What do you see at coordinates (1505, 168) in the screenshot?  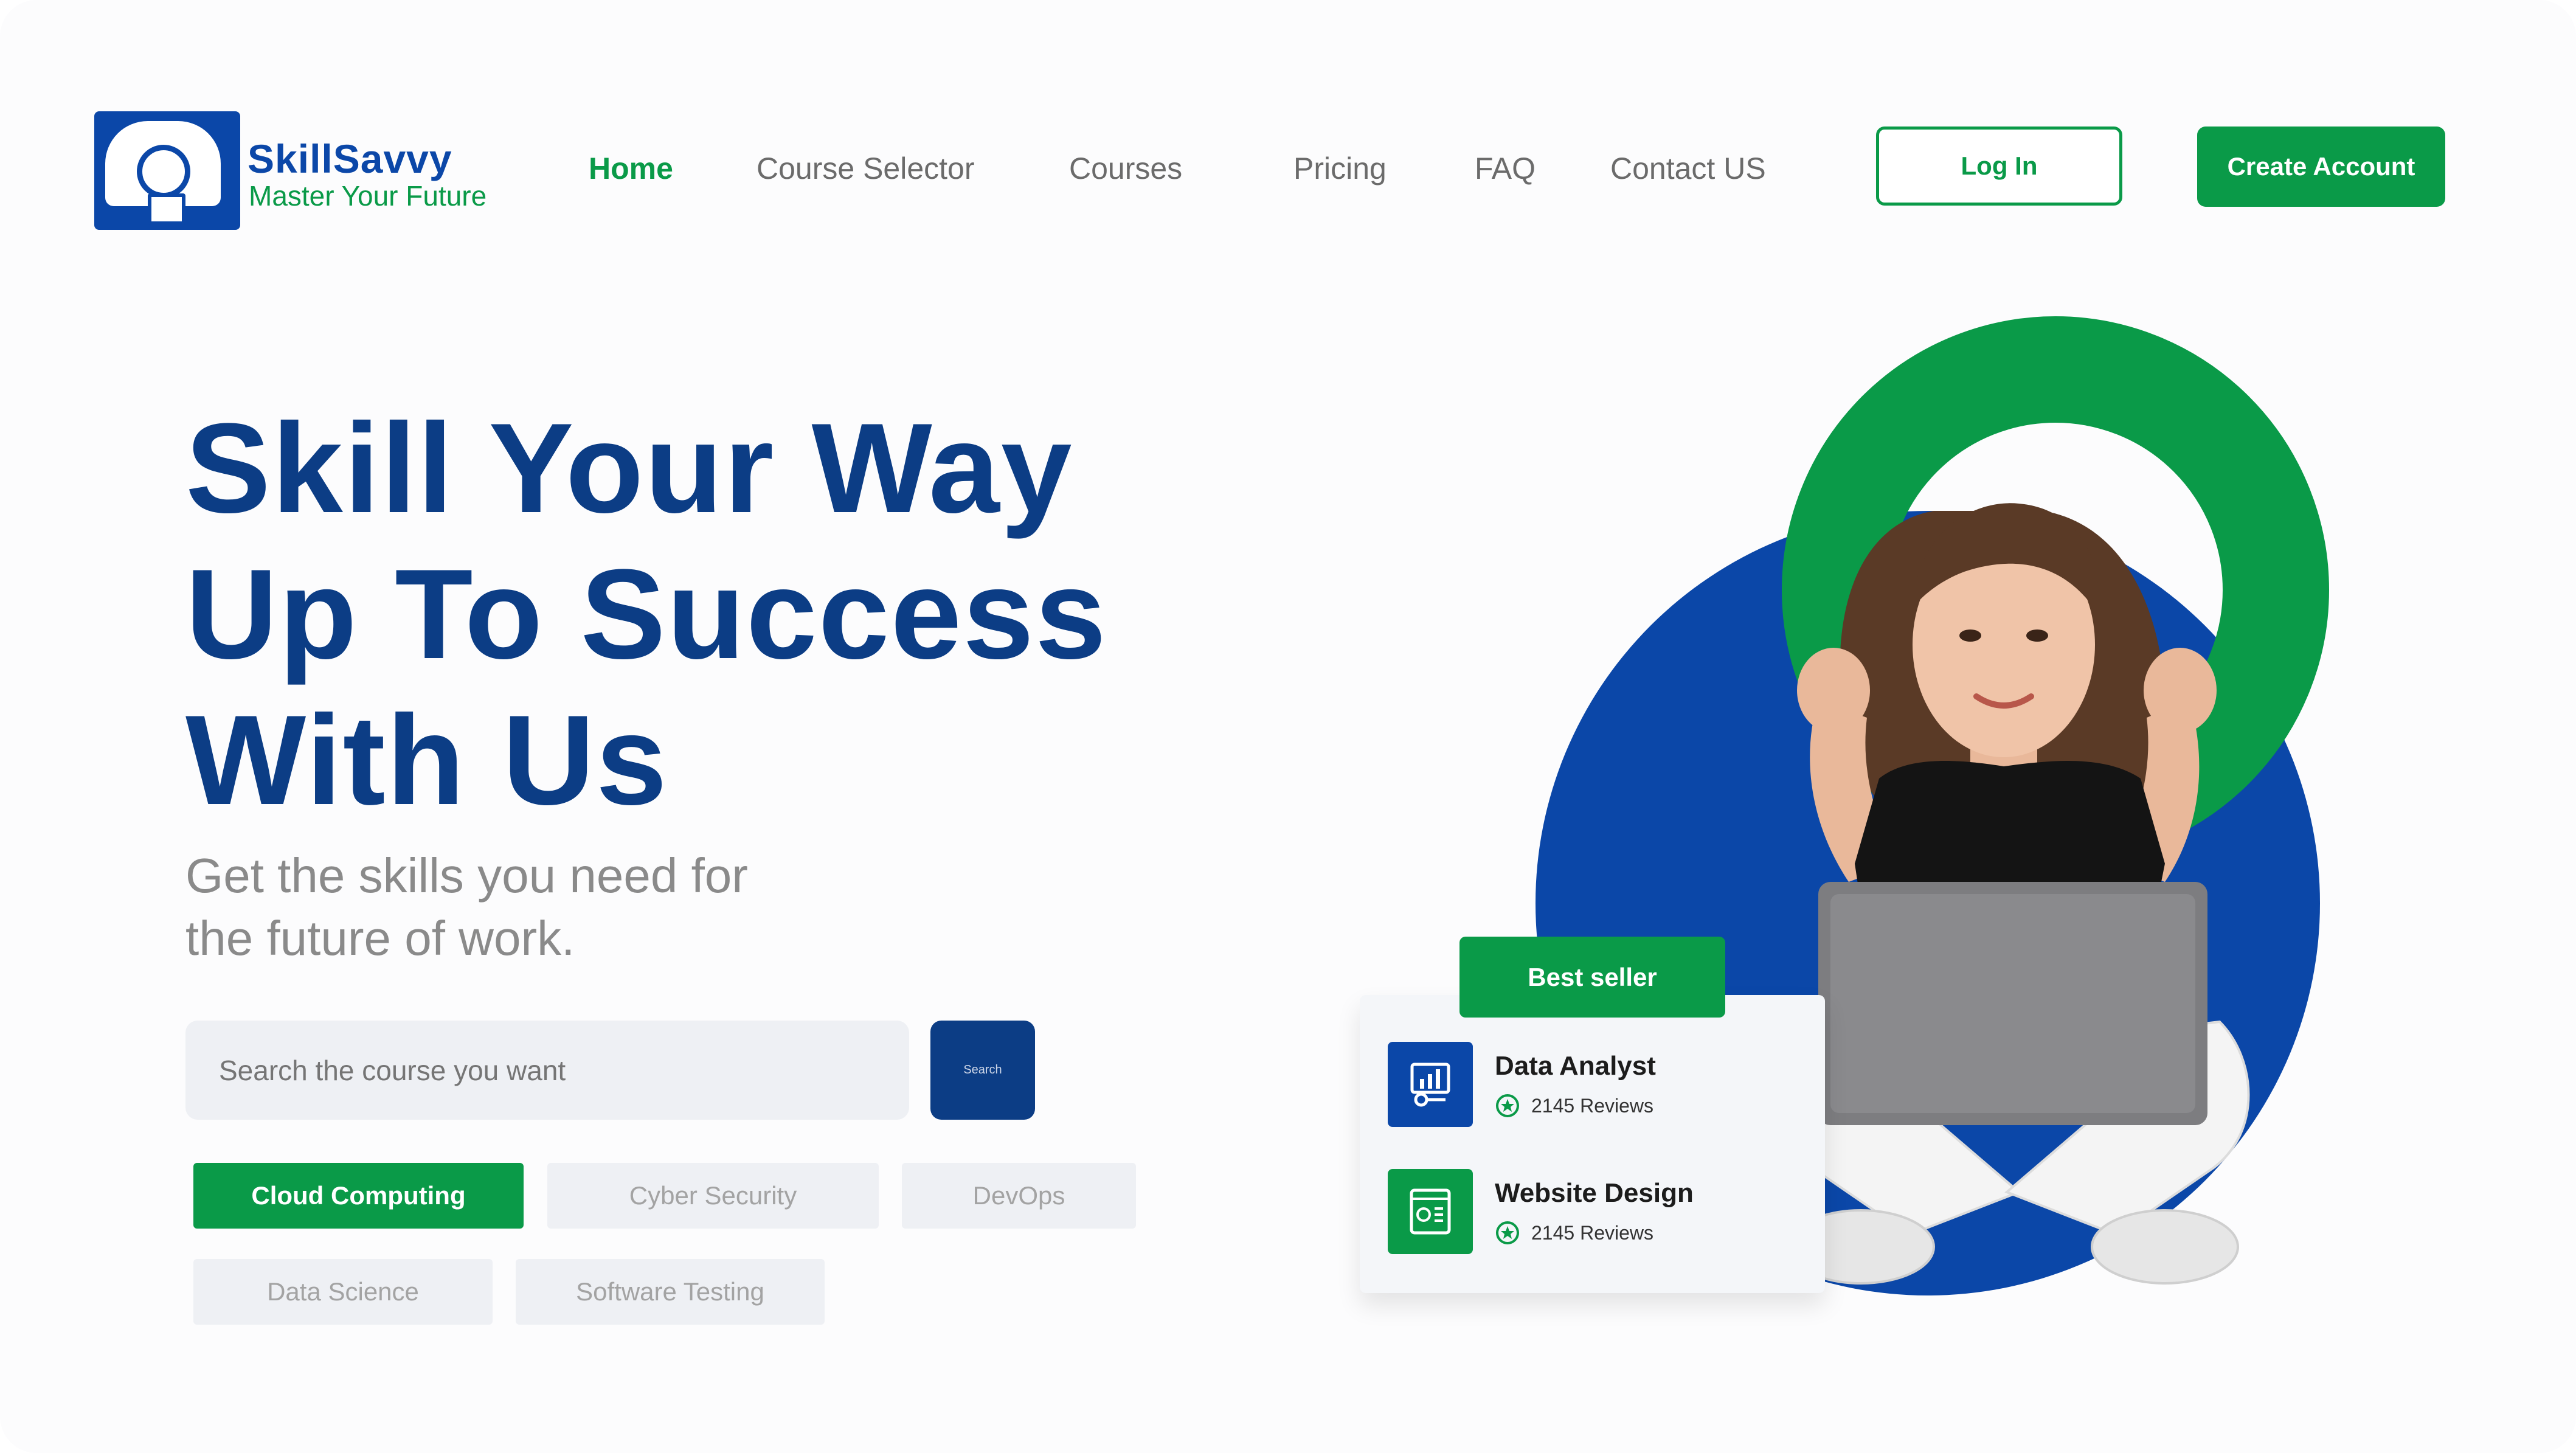 I see `nav-faq: FAQ` at bounding box center [1505, 168].